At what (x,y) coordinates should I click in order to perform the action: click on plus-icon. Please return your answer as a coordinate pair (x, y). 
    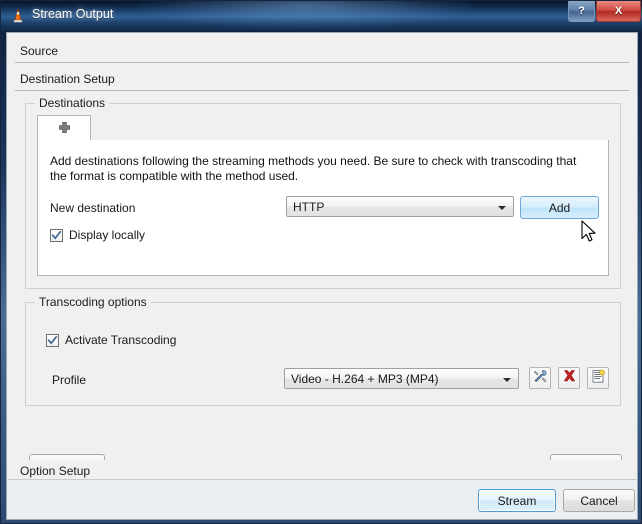
    Looking at the image, I should click on (64, 128).